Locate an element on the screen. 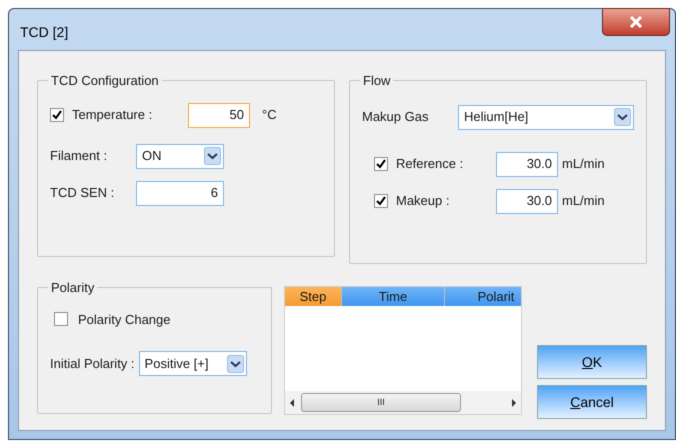 Image resolution: width=676 pixels, height=444 pixels. field-label: TCD SEN : is located at coordinates (83, 193).